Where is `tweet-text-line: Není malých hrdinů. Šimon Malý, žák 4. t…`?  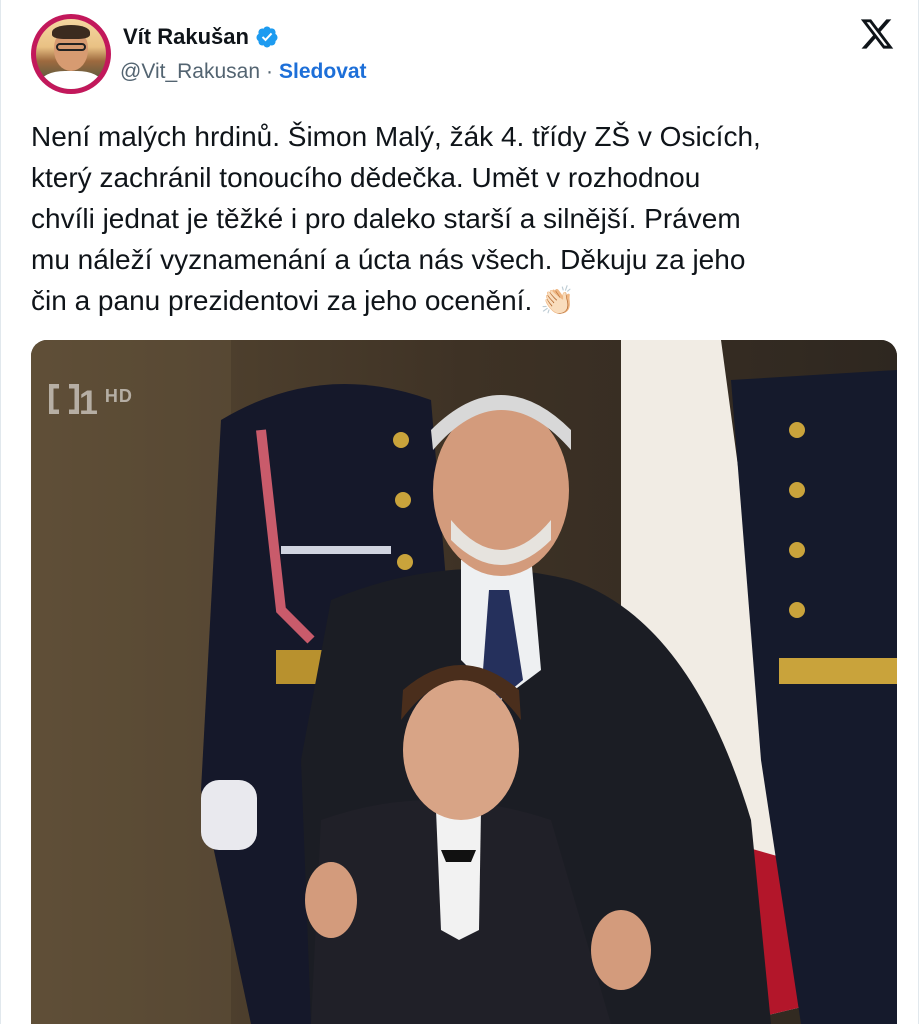 tweet-text-line: Není malých hrdinů. Šimon Malý, žák 4. t… is located at coordinates (396, 136).